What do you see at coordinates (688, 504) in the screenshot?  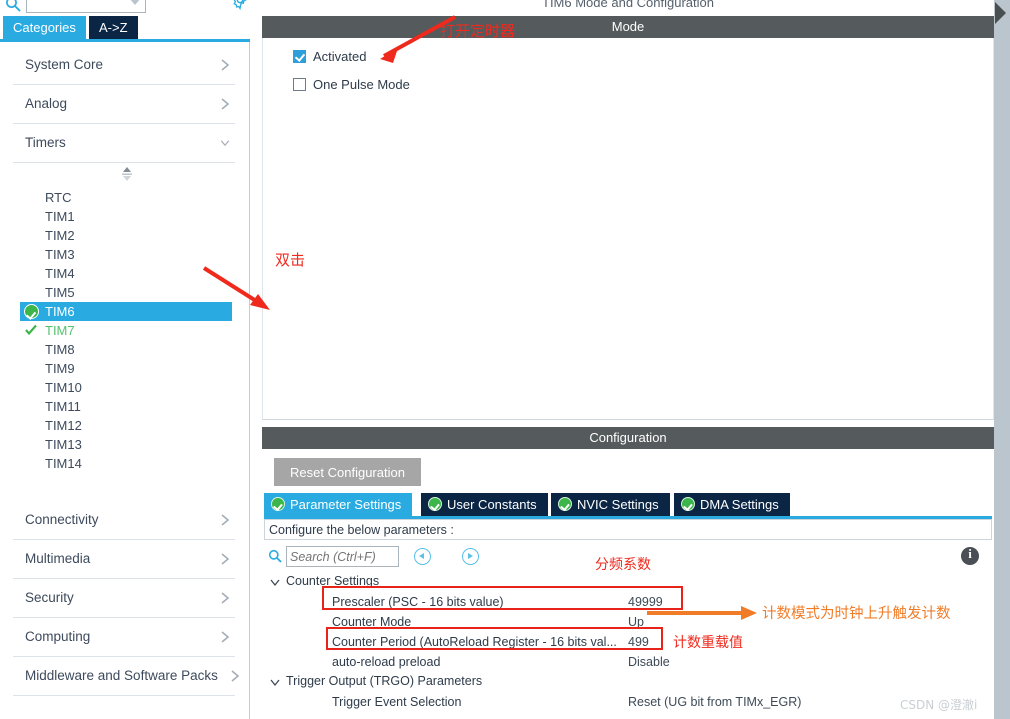 I see `check-circle-icon` at bounding box center [688, 504].